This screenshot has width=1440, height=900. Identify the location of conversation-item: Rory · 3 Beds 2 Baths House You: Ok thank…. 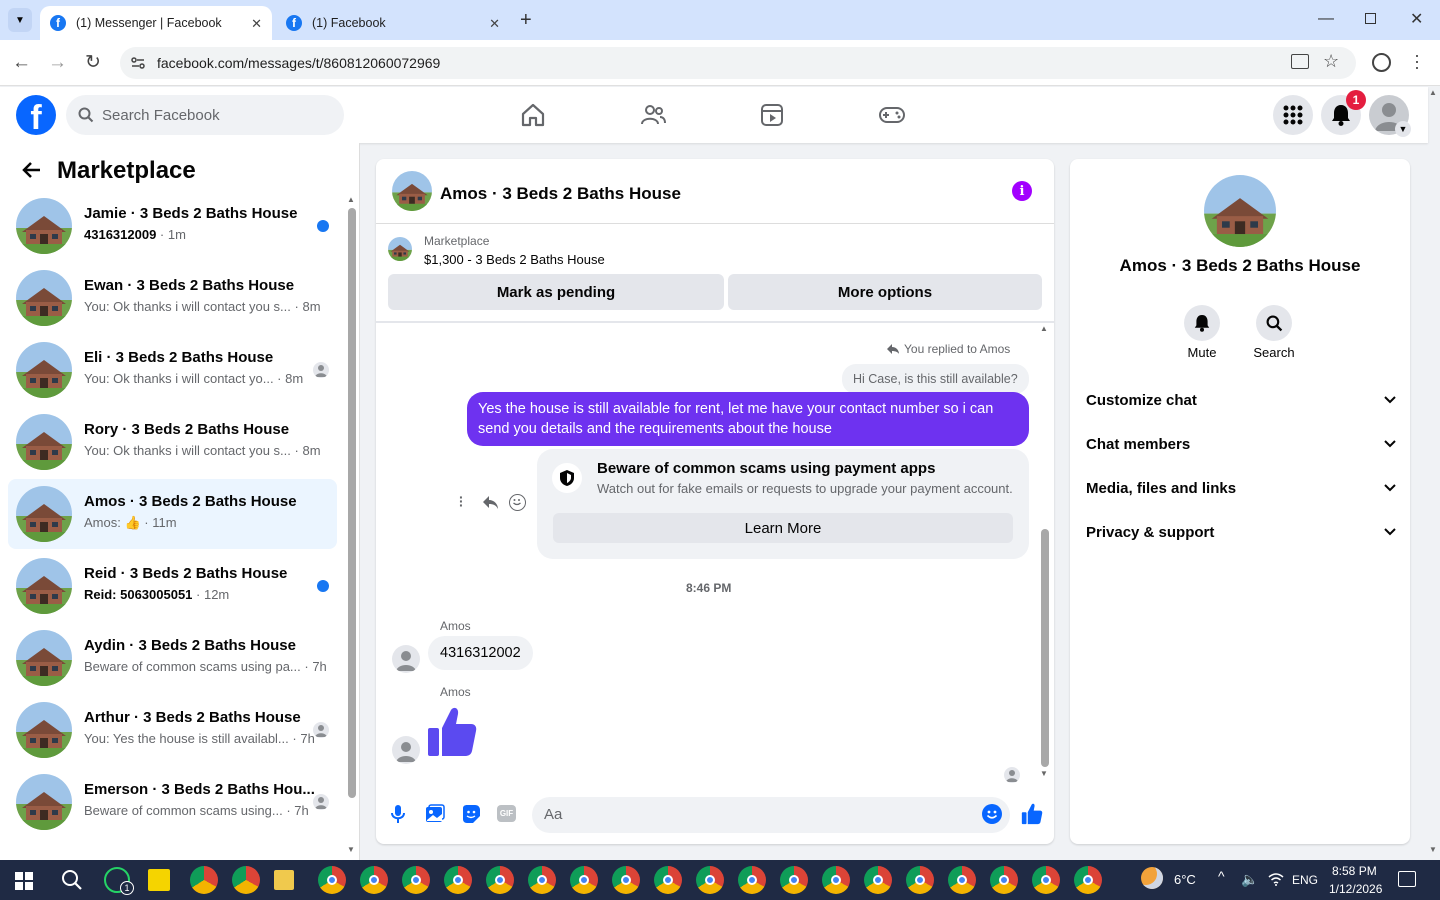
(172, 442).